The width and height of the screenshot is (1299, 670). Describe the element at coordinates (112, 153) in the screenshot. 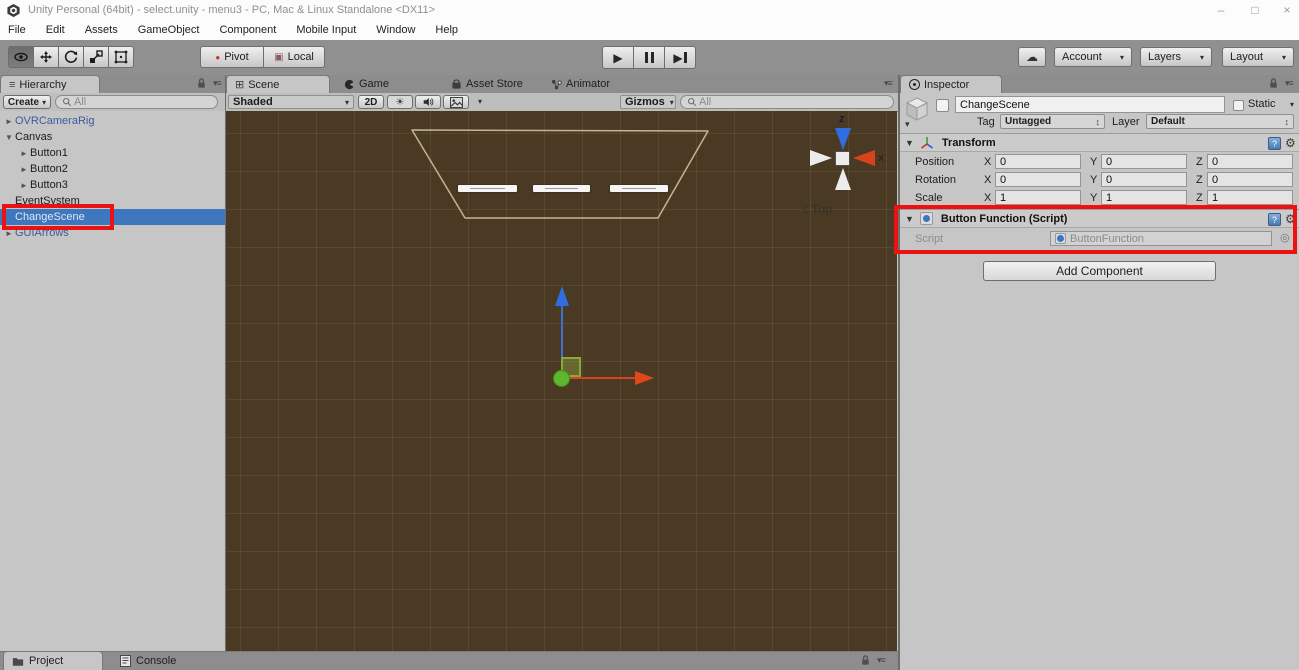

I see `hierarchy-item-button1: ► Button1` at that location.